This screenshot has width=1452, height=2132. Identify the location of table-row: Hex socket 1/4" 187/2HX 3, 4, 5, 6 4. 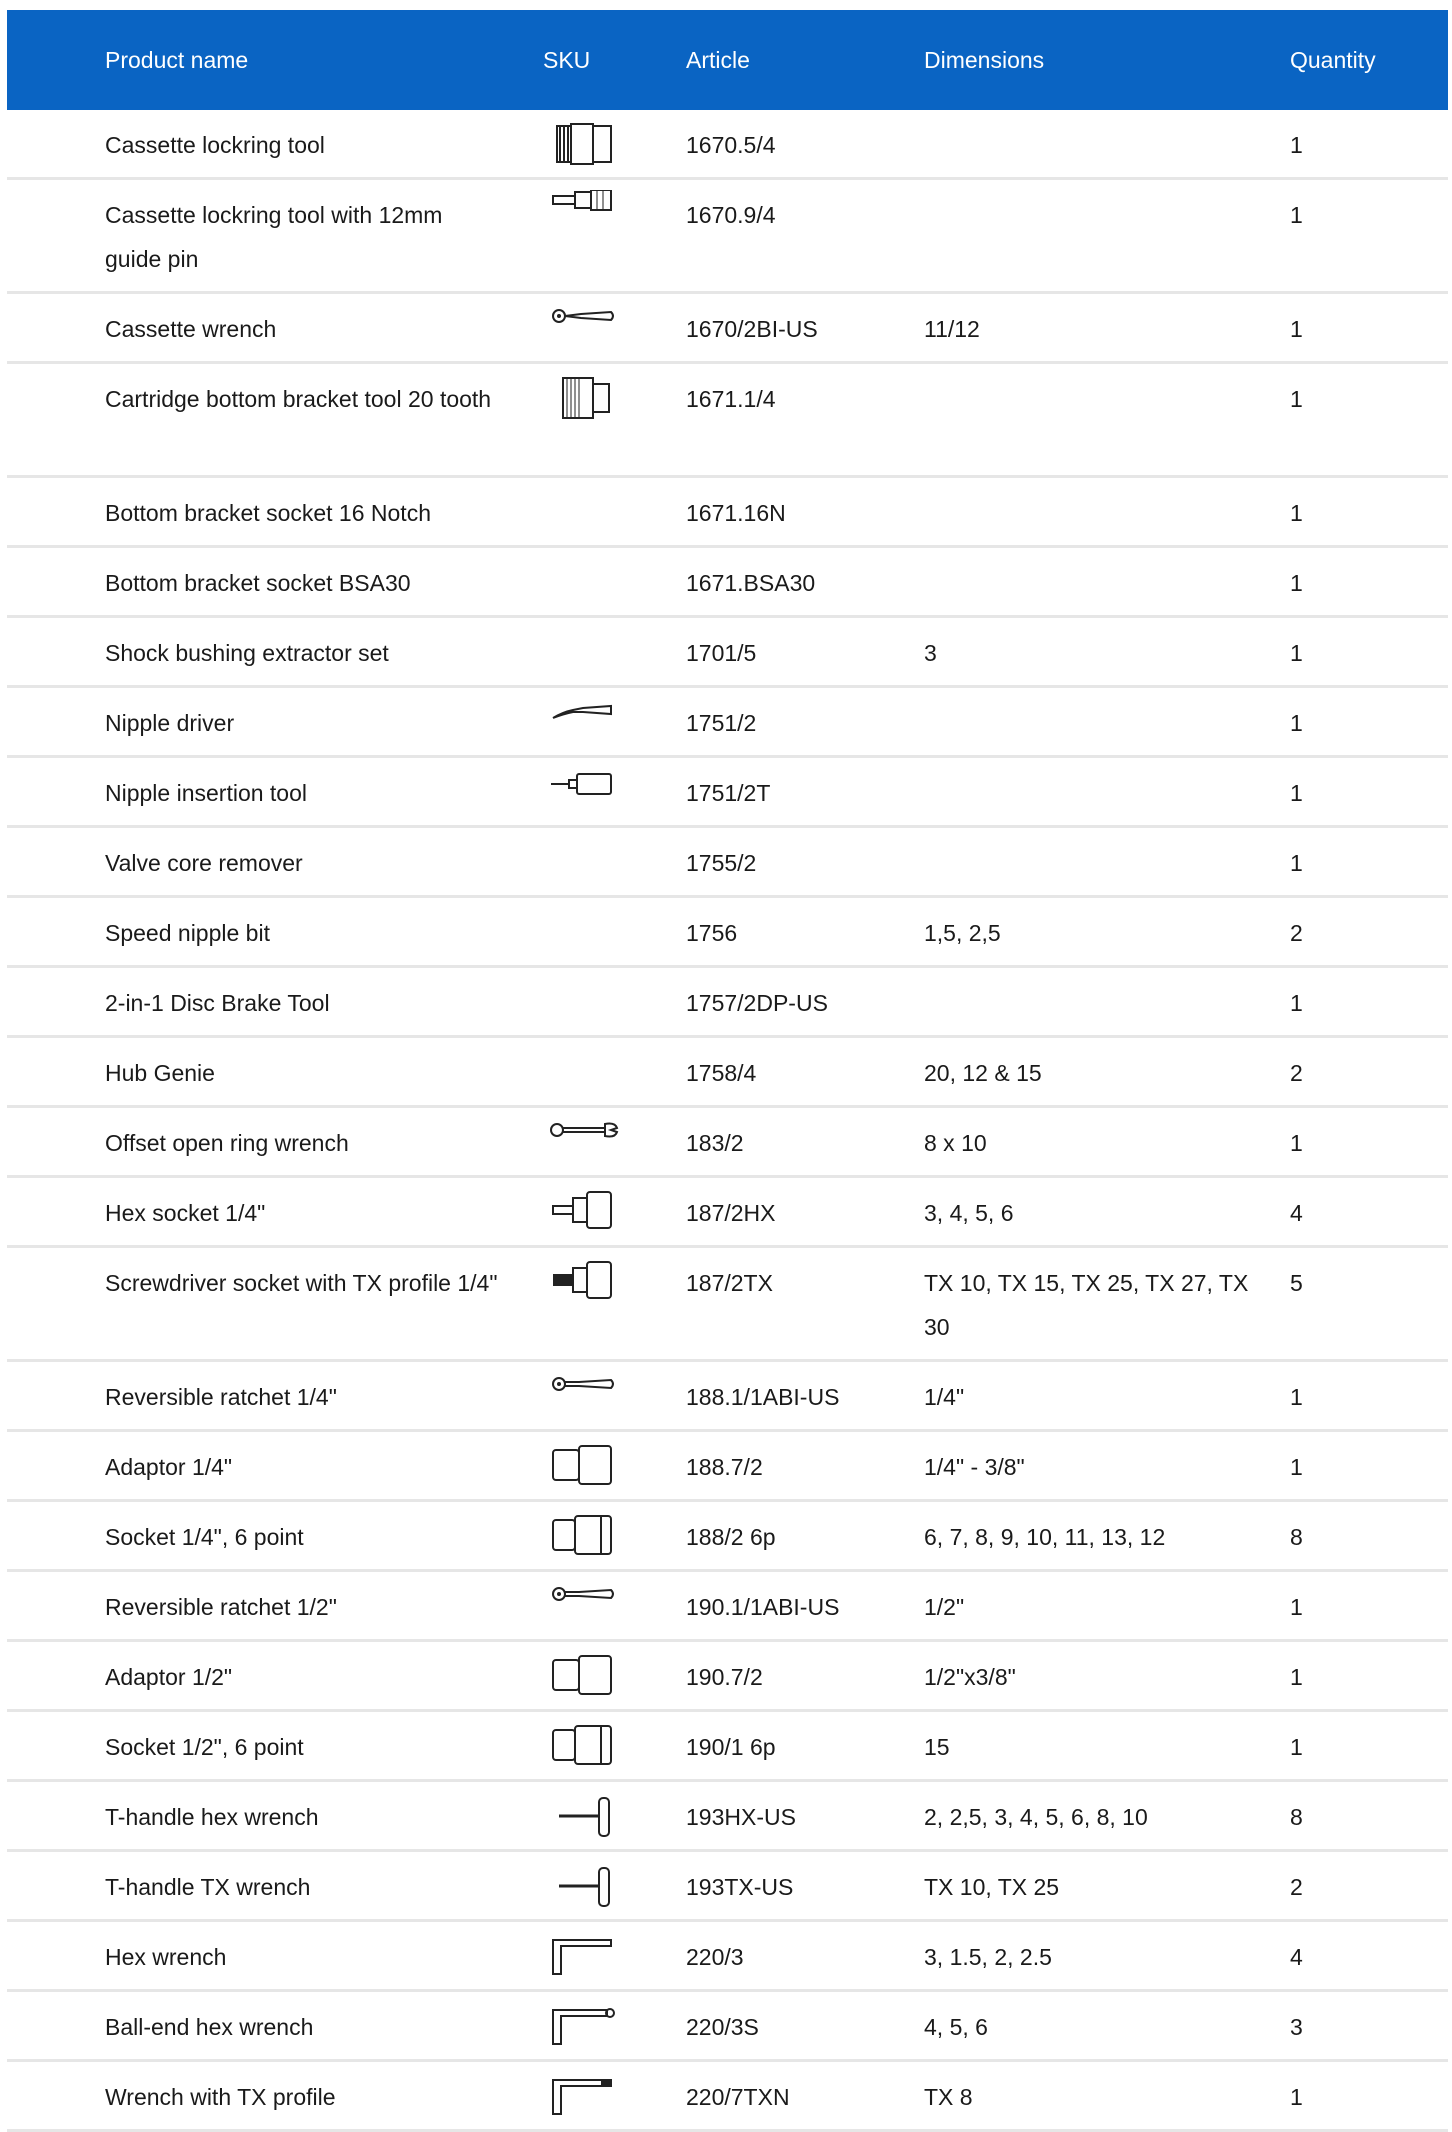
(727, 1213).